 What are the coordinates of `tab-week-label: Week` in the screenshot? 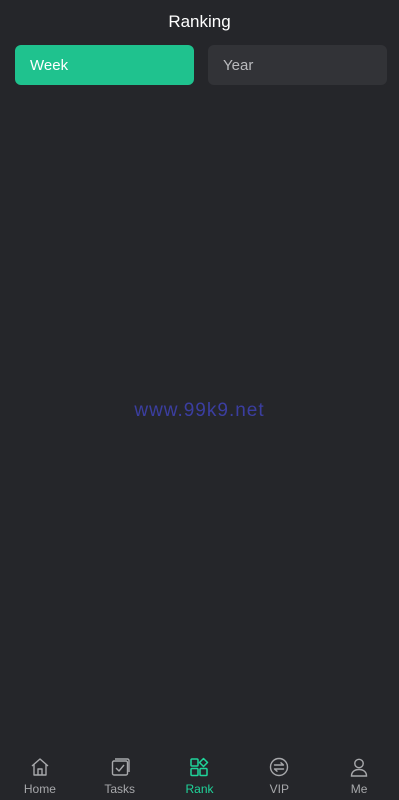 It's located at (49, 65).